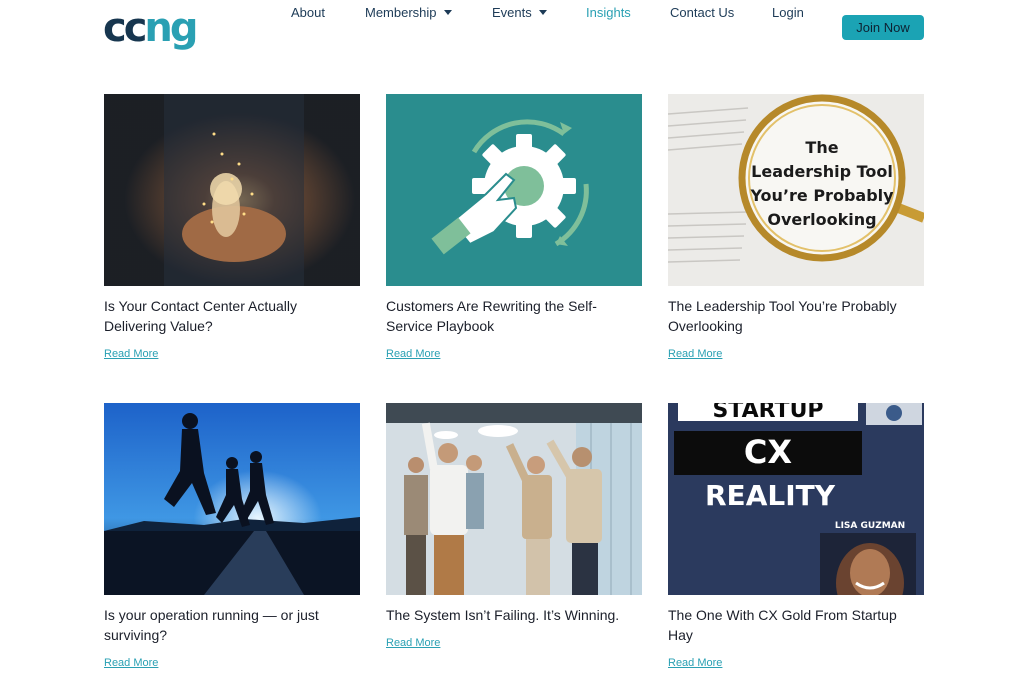 The width and height of the screenshot is (1024, 683). Describe the element at coordinates (514, 190) in the screenshot. I see `article-thumbnail-self-service` at that location.